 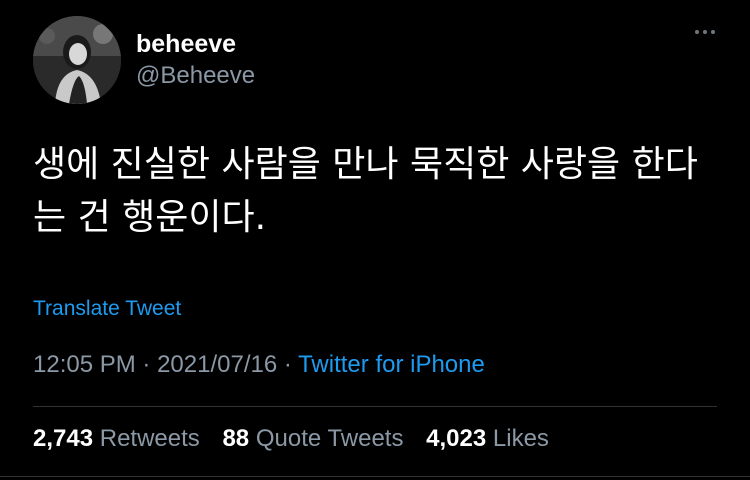 I want to click on retweets-stat: 2,743 Retweets, so click(x=116, y=438).